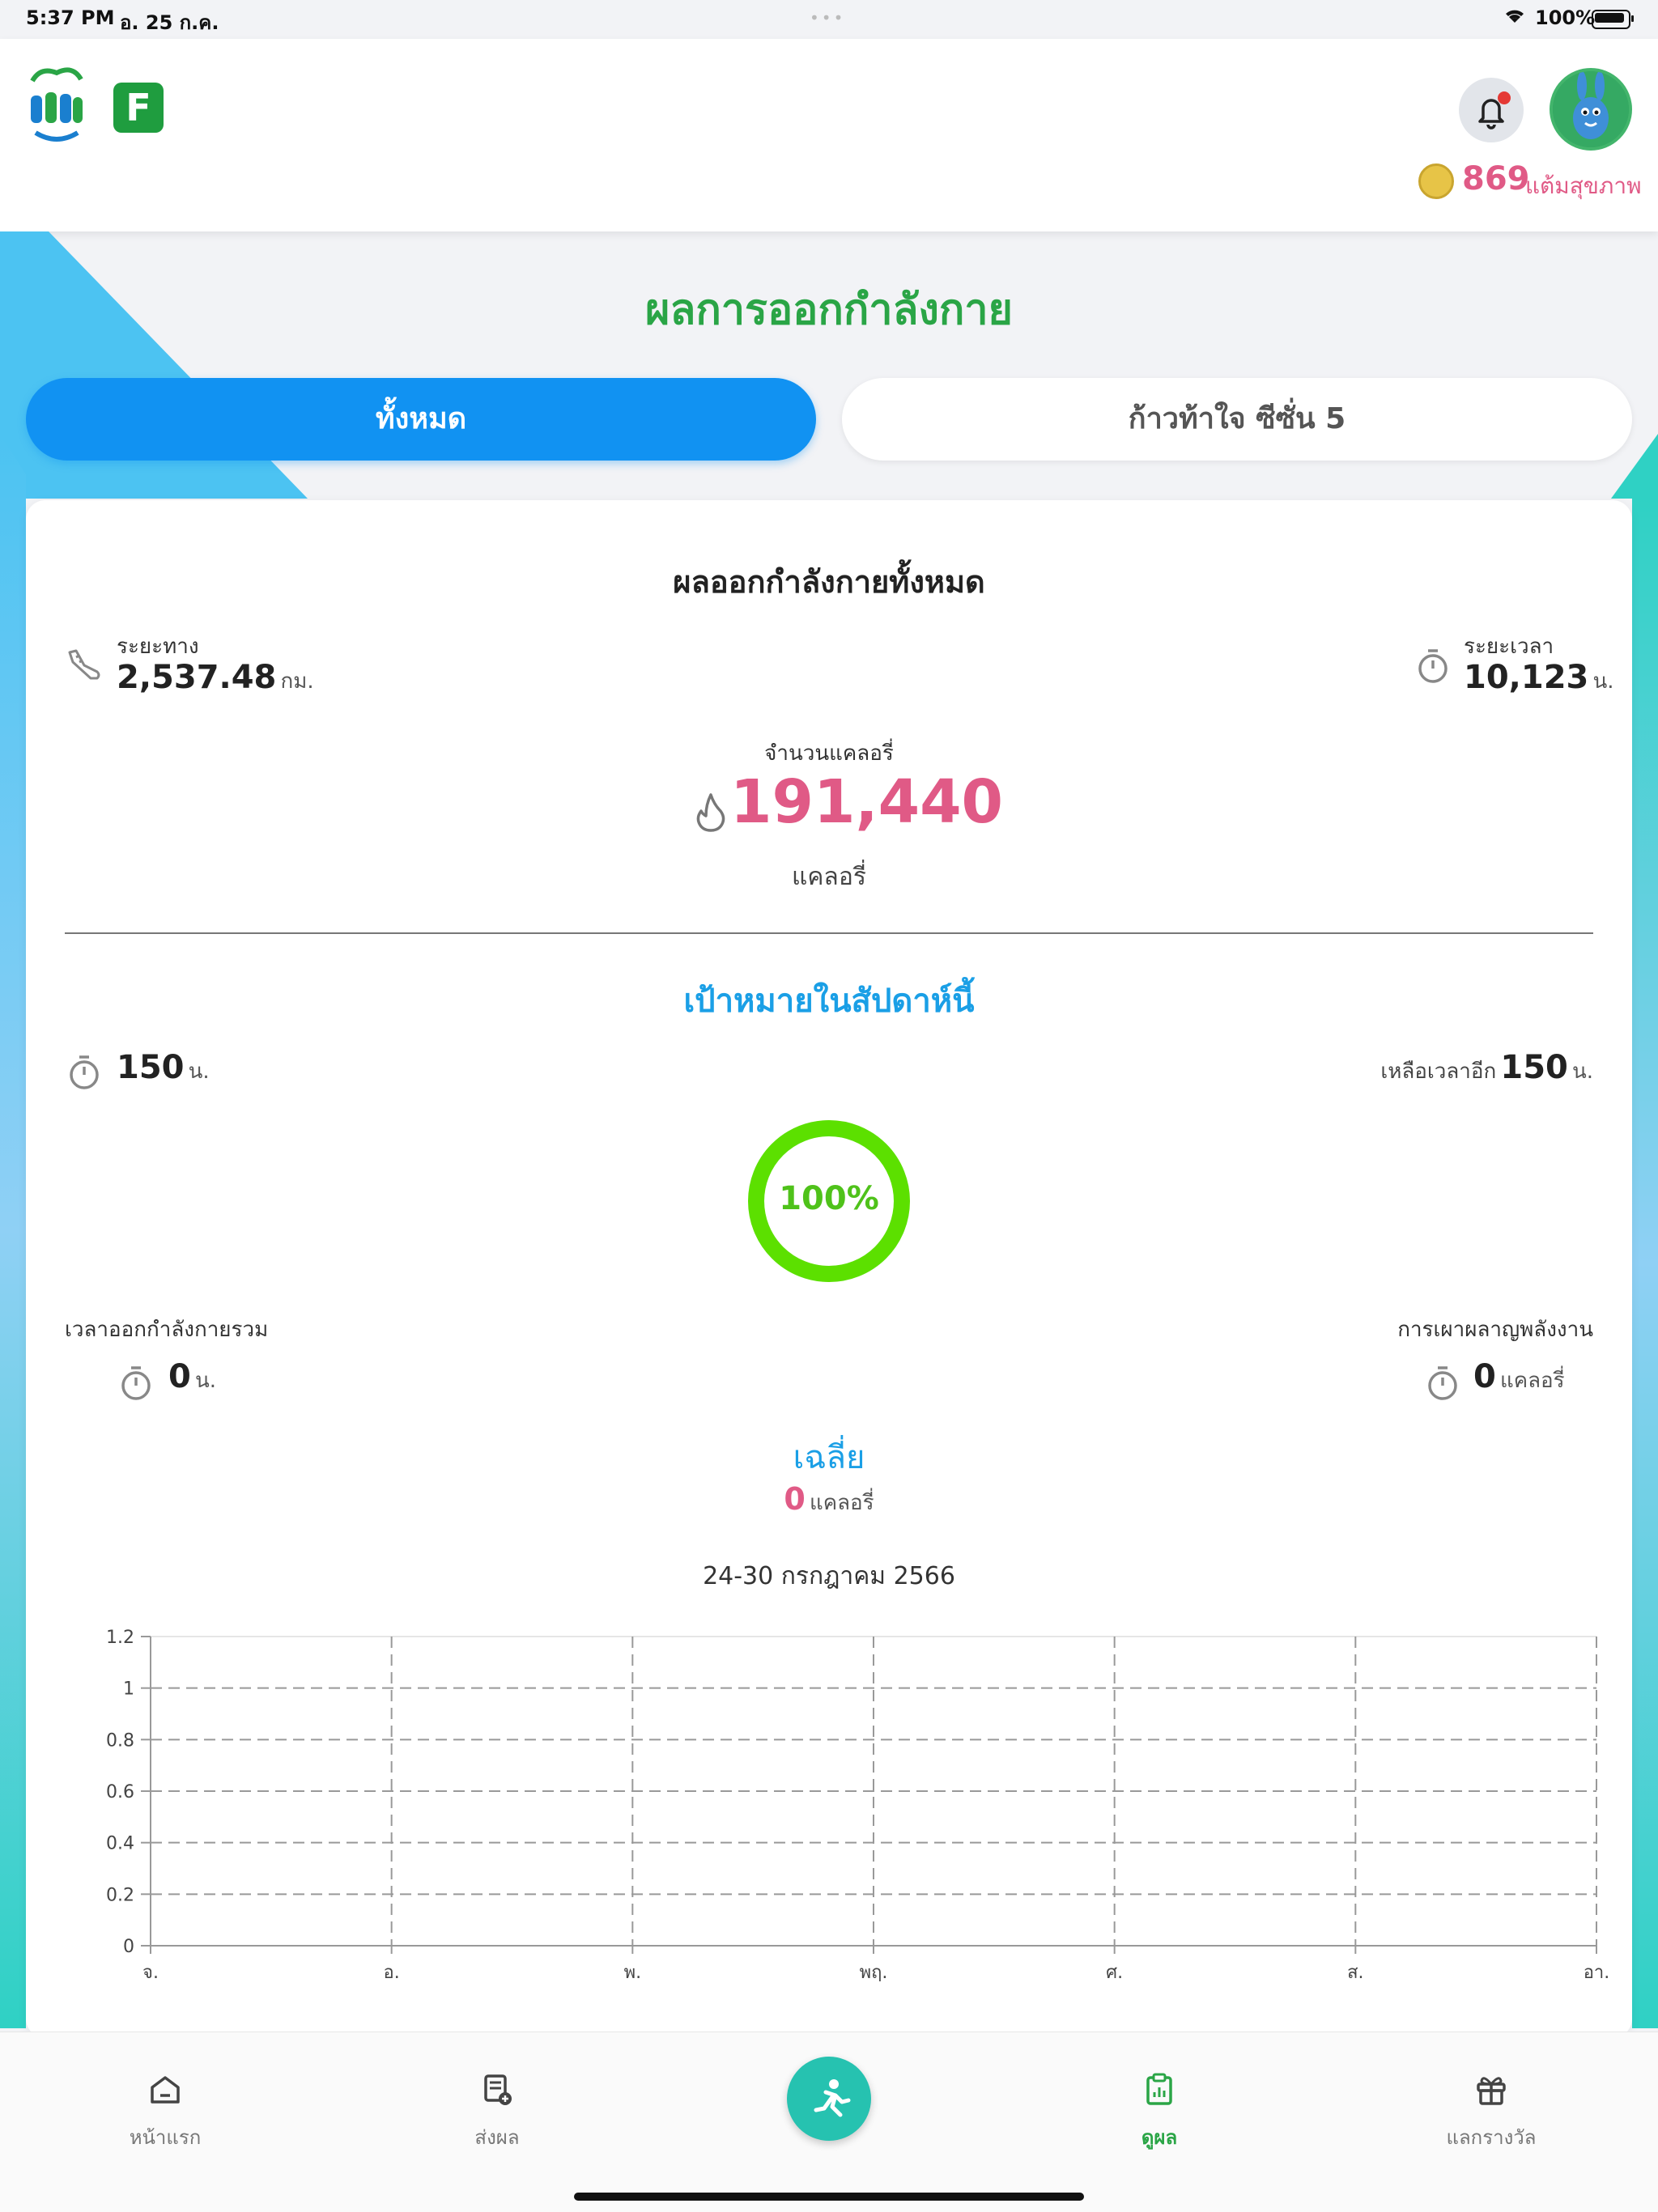 This screenshot has height=2212, width=1658. I want to click on remaining-readout: เหลือเวลาอีก 150 น., so click(1486, 1068).